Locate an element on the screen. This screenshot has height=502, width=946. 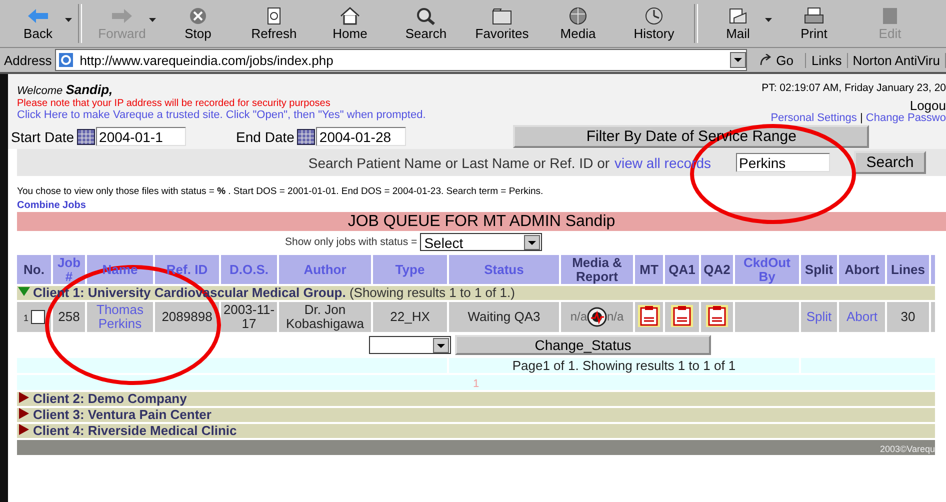
column-header: QA1 is located at coordinates (682, 269).